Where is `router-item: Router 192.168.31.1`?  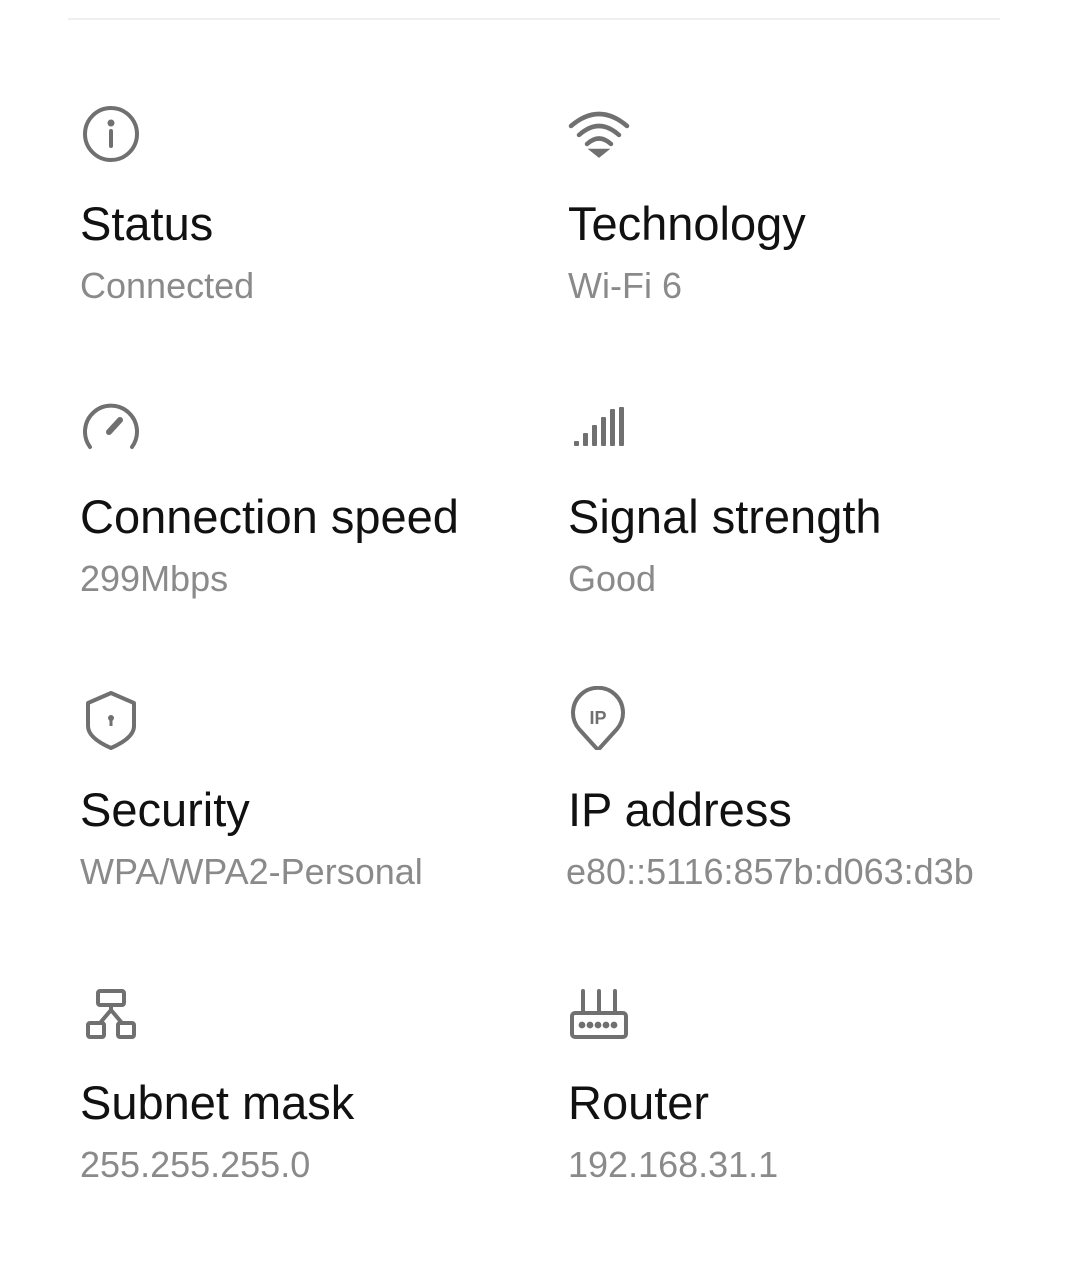
router-item: Router 192.168.31.1 is located at coordinates (788, 1099).